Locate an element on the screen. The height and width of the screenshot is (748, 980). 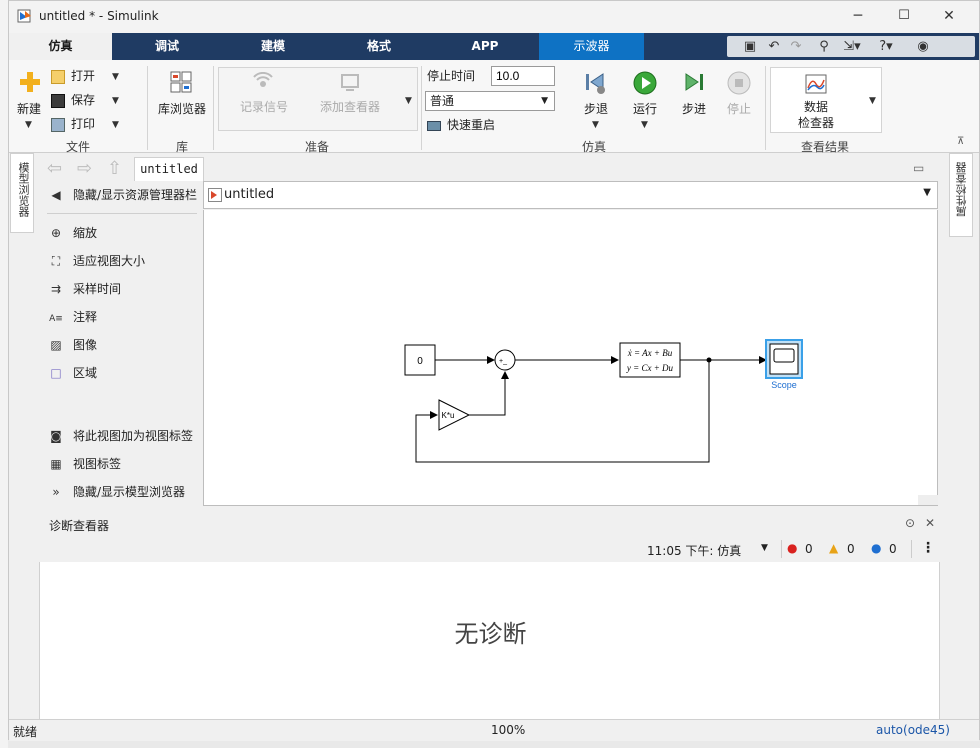
stop-button: 停止 is located at coordinates (739, 108).